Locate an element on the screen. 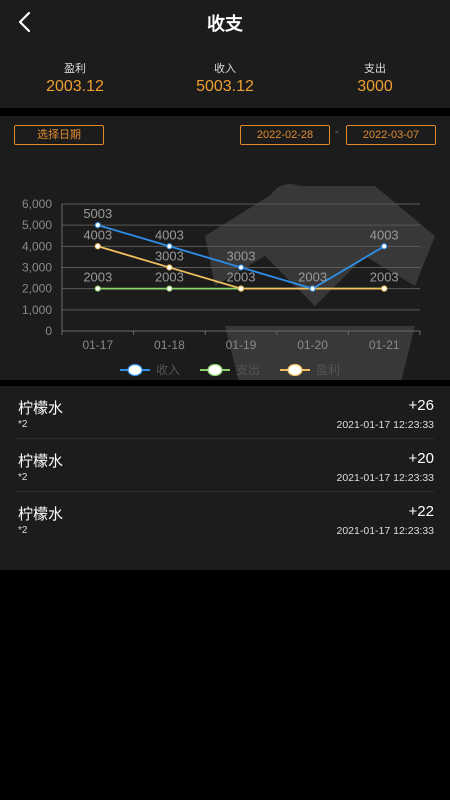 The width and height of the screenshot is (450, 800). x-tick-label: 01-18 is located at coordinates (169, 345).